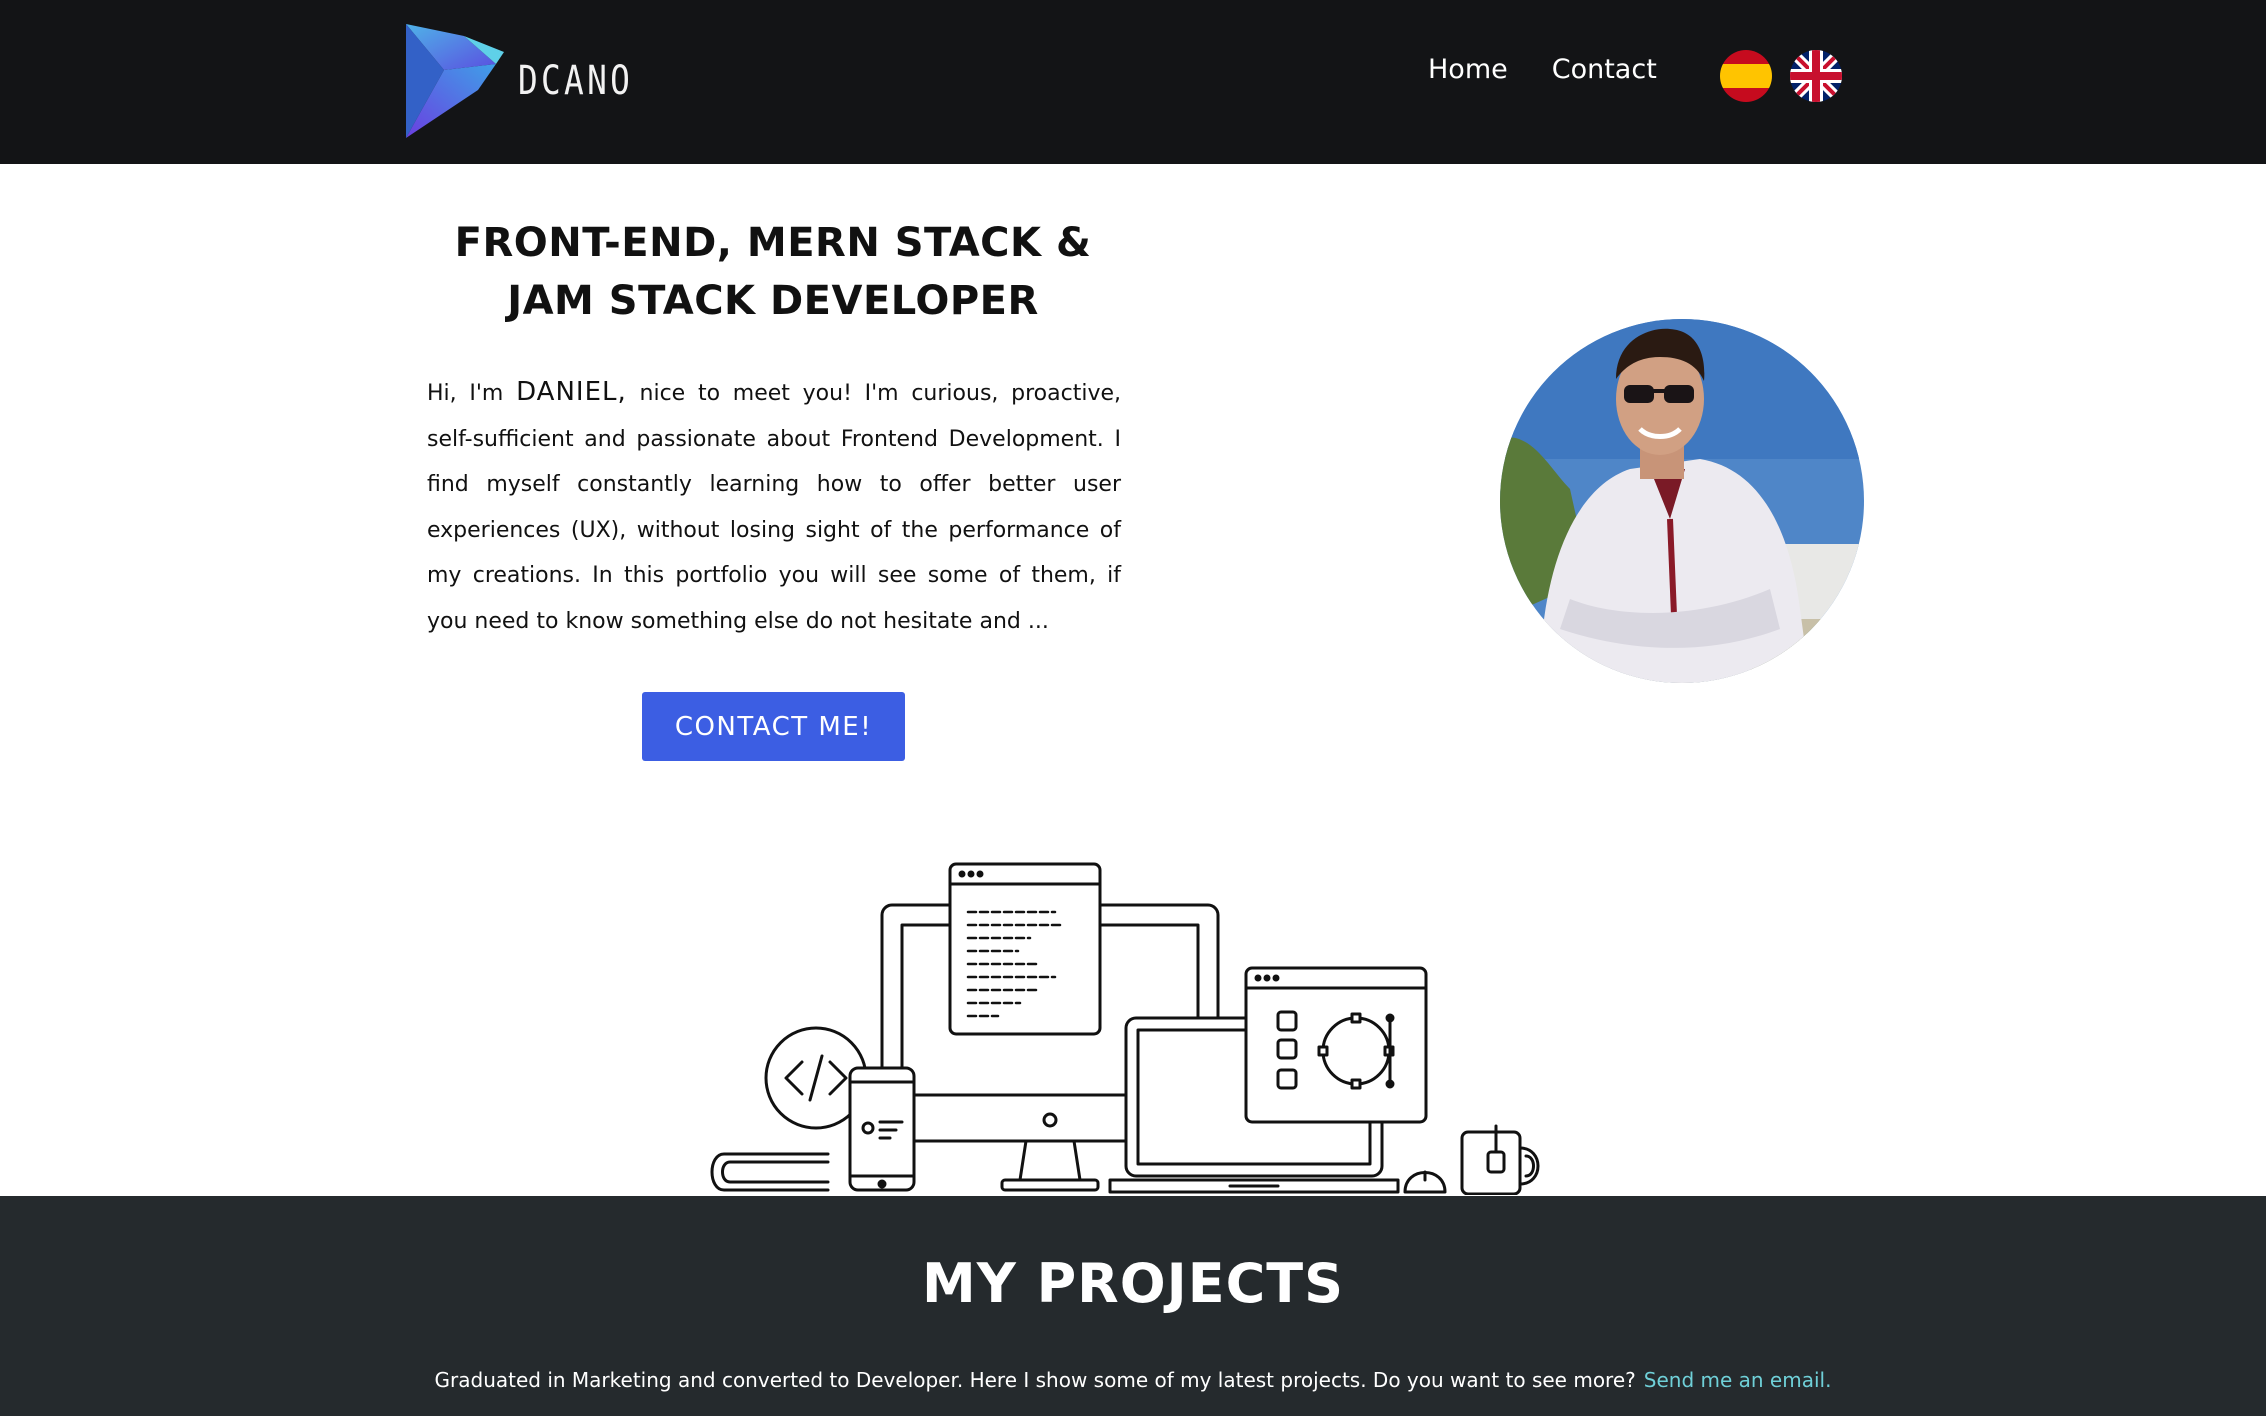 Image resolution: width=2266 pixels, height=1416 pixels. I want to click on nav-home-link: Home, so click(1468, 69).